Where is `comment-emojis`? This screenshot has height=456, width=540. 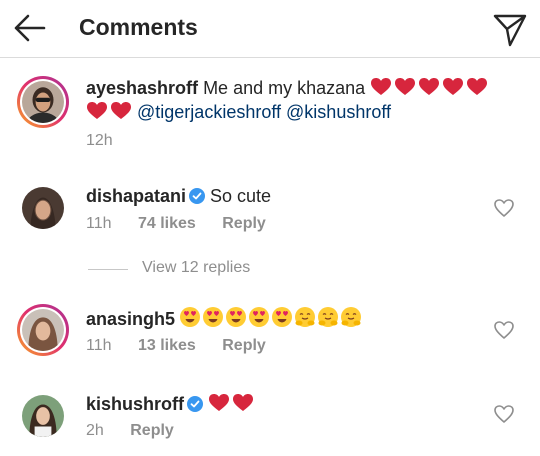 comment-emojis is located at coordinates (273, 320).